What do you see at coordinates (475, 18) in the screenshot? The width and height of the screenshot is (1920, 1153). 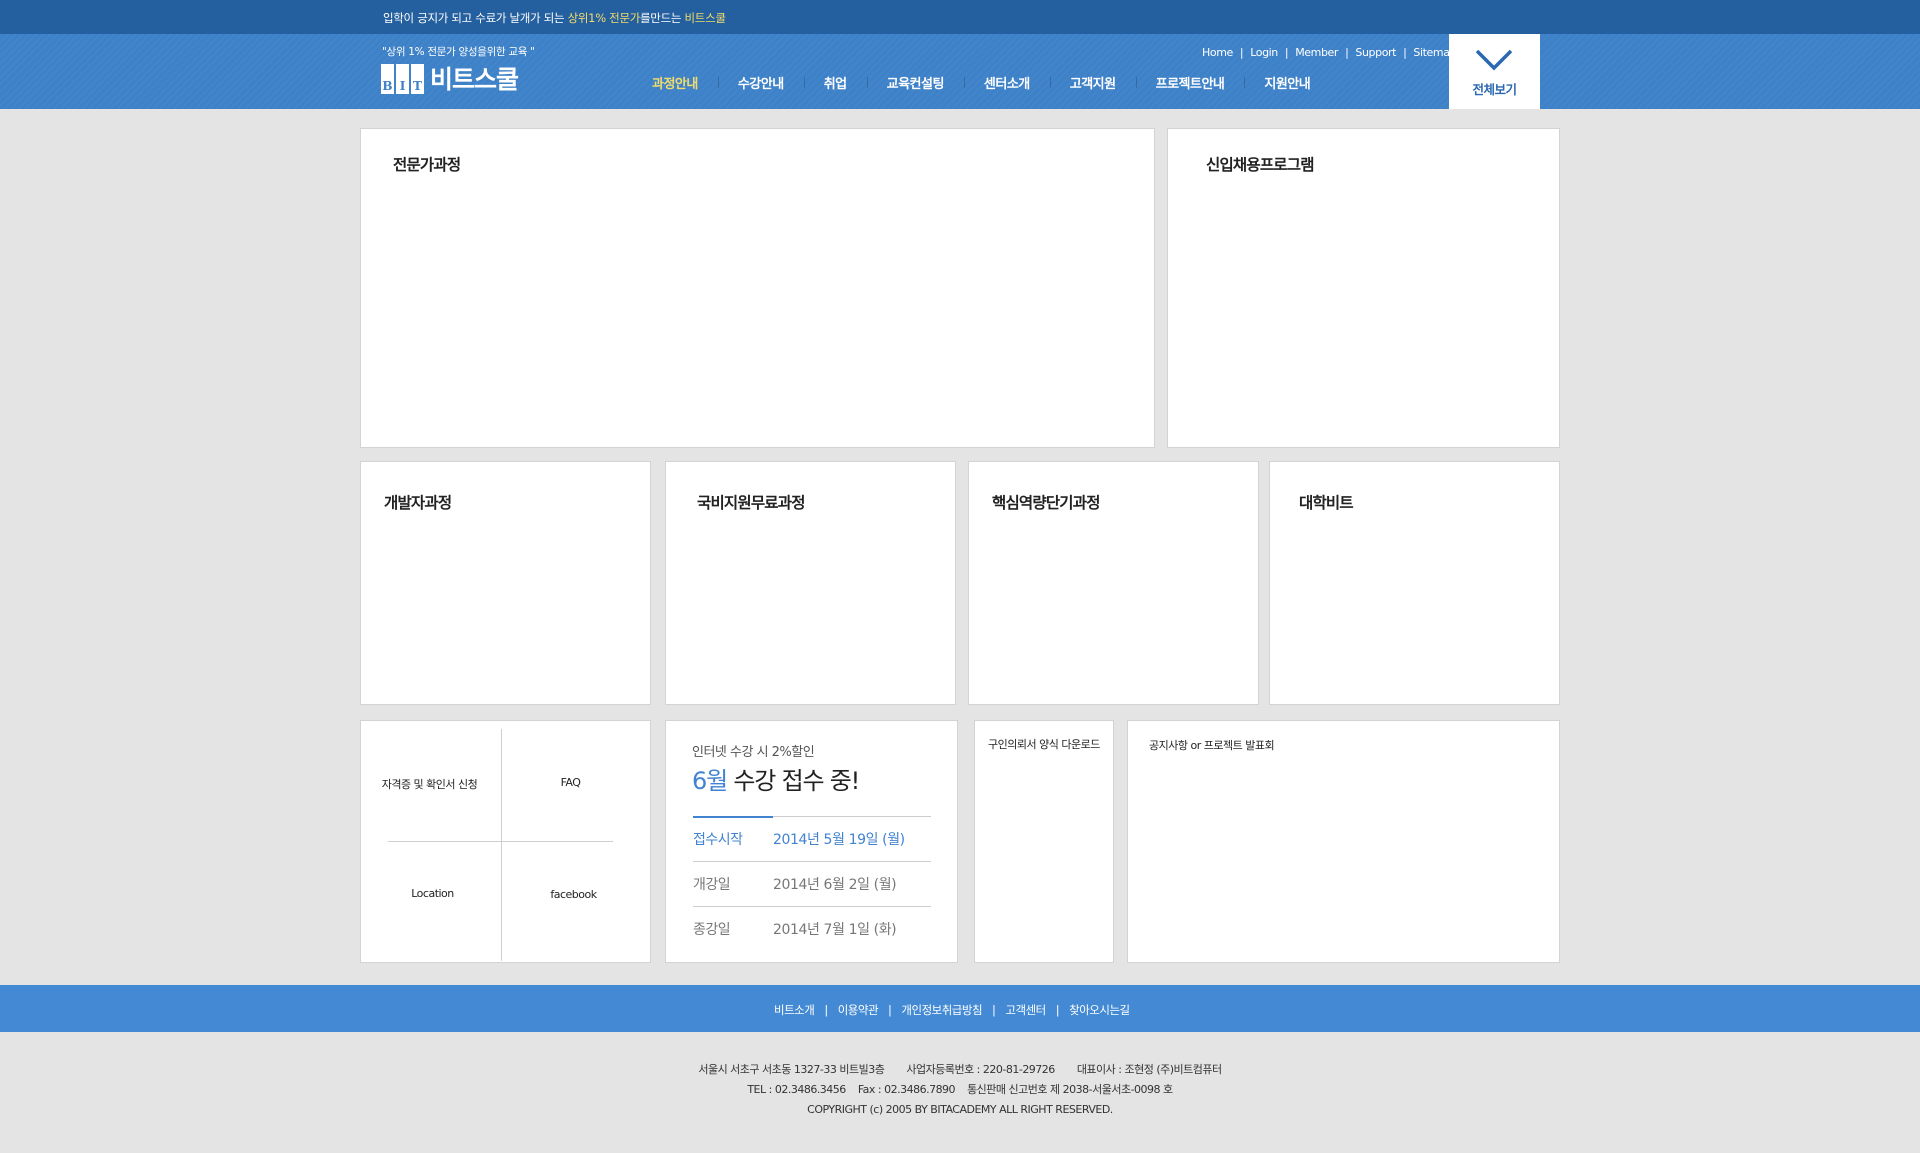 I see `tagline-text: 입학이 긍지가 되고 수료가 날개가 되는` at bounding box center [475, 18].